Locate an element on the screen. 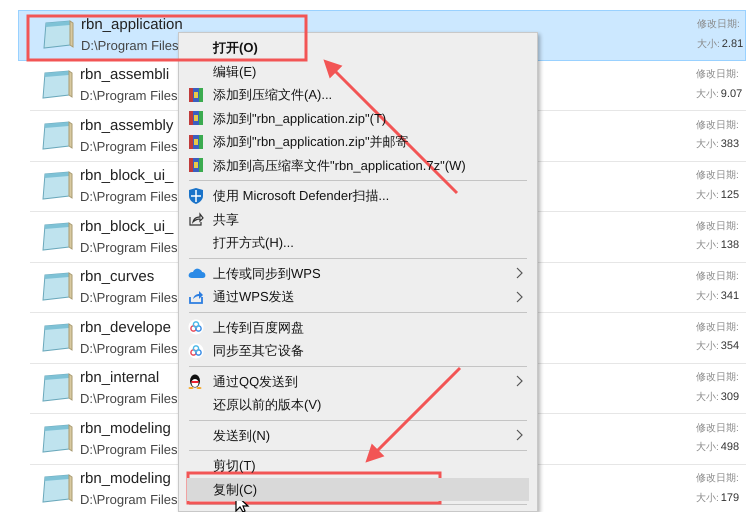  file-size: 383 is located at coordinates (730, 145).